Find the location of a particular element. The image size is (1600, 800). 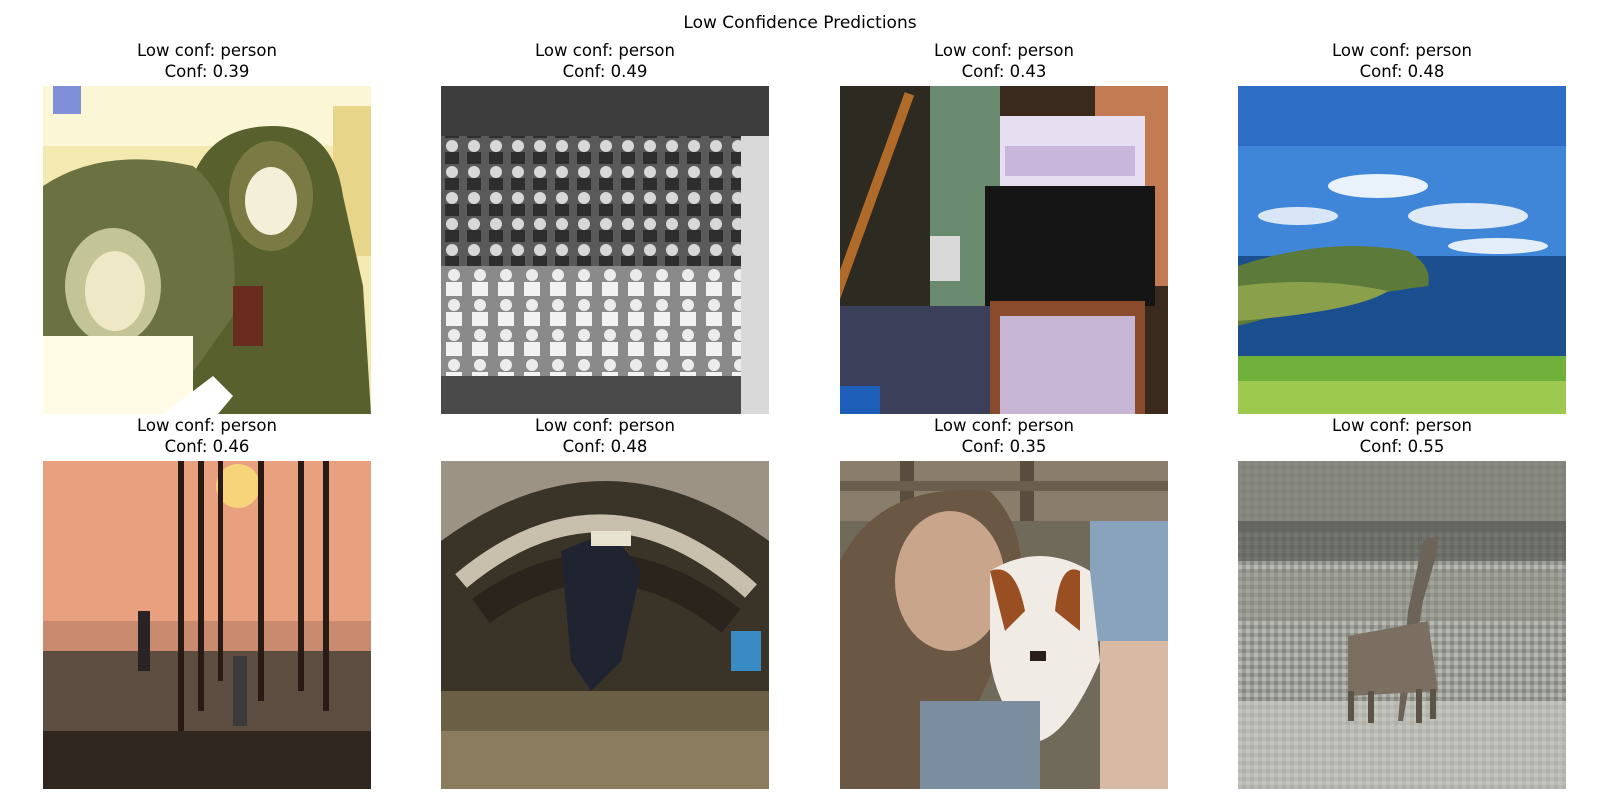

panel-2: Low conf: person Conf: 0.49 is located at coordinates (605, 227).